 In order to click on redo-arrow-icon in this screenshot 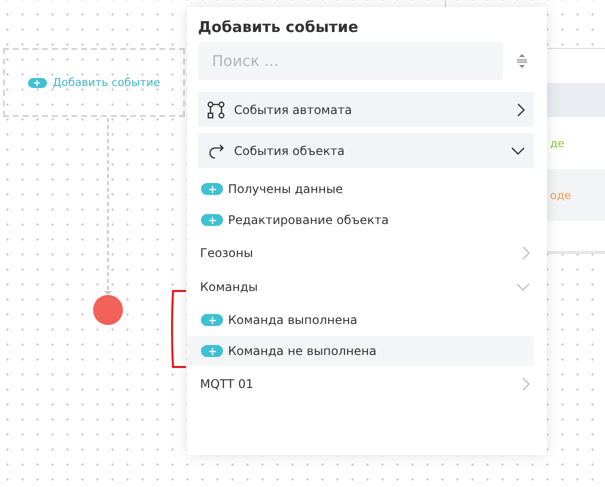, I will do `click(216, 151)`.